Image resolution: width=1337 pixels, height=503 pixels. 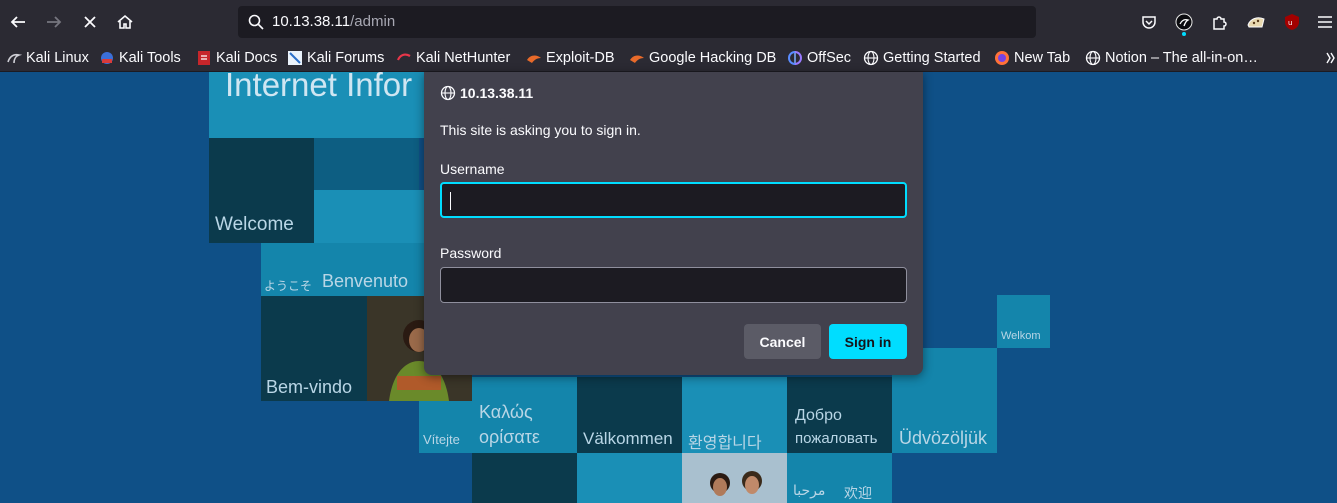 What do you see at coordinates (1184, 34) in the screenshot?
I see `extension-badge-dot` at bounding box center [1184, 34].